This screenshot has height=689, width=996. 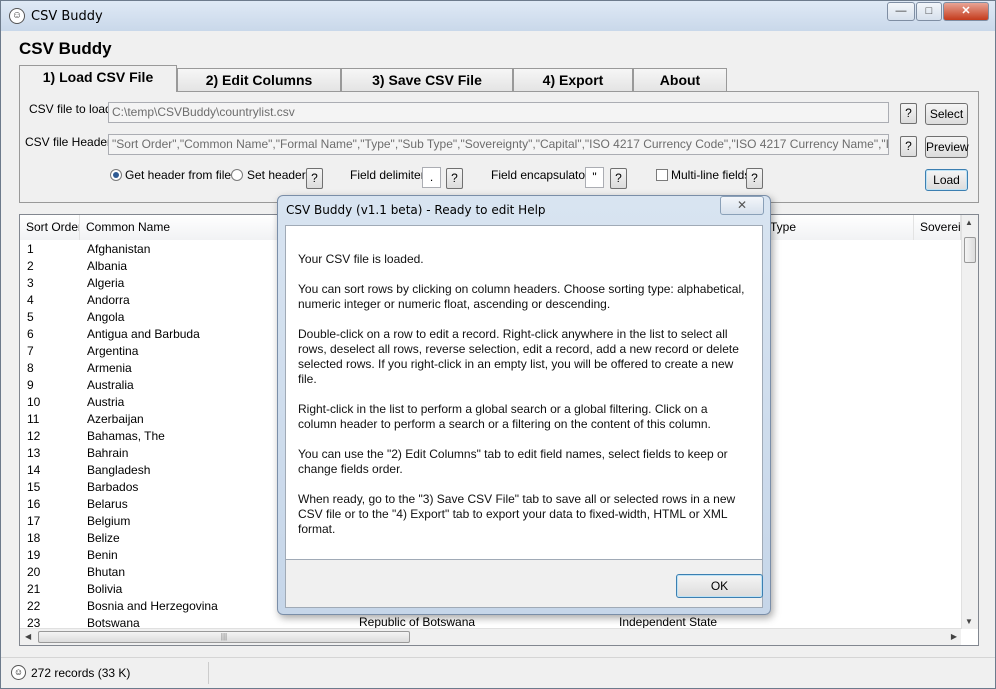 What do you see at coordinates (937, 227) in the screenshot?
I see `column-header-sovereignty: Sovereig` at bounding box center [937, 227].